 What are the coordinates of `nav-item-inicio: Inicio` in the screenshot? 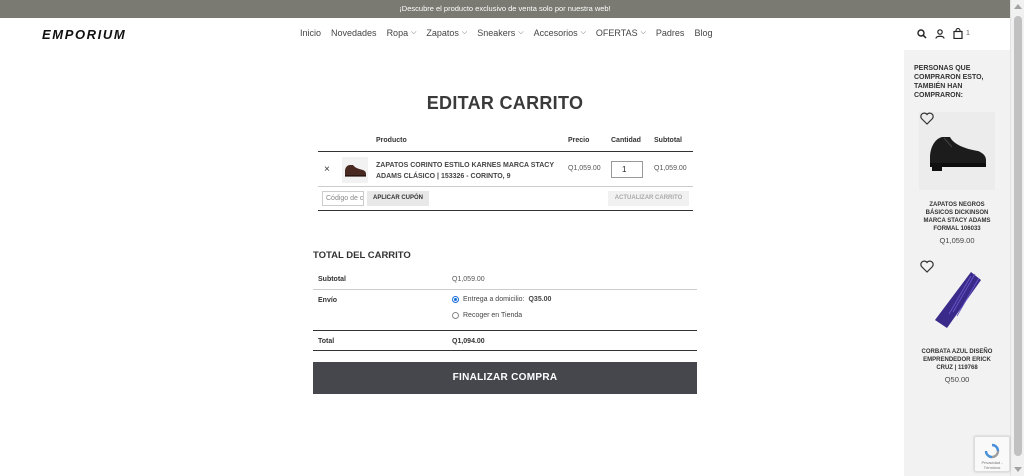 It's located at (310, 33).